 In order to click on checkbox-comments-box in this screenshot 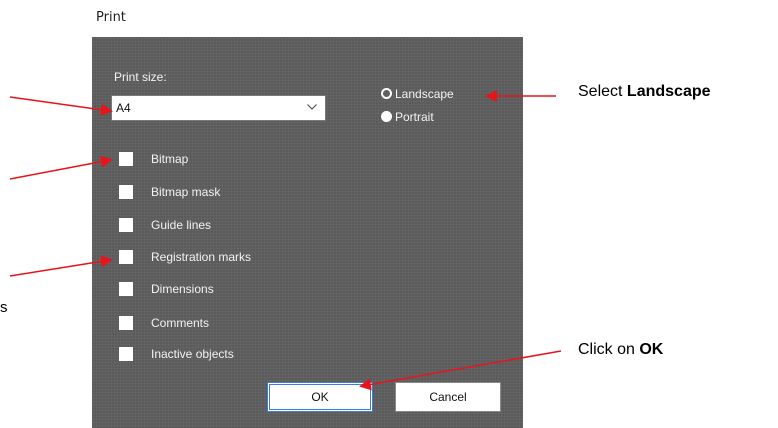, I will do `click(126, 323)`.